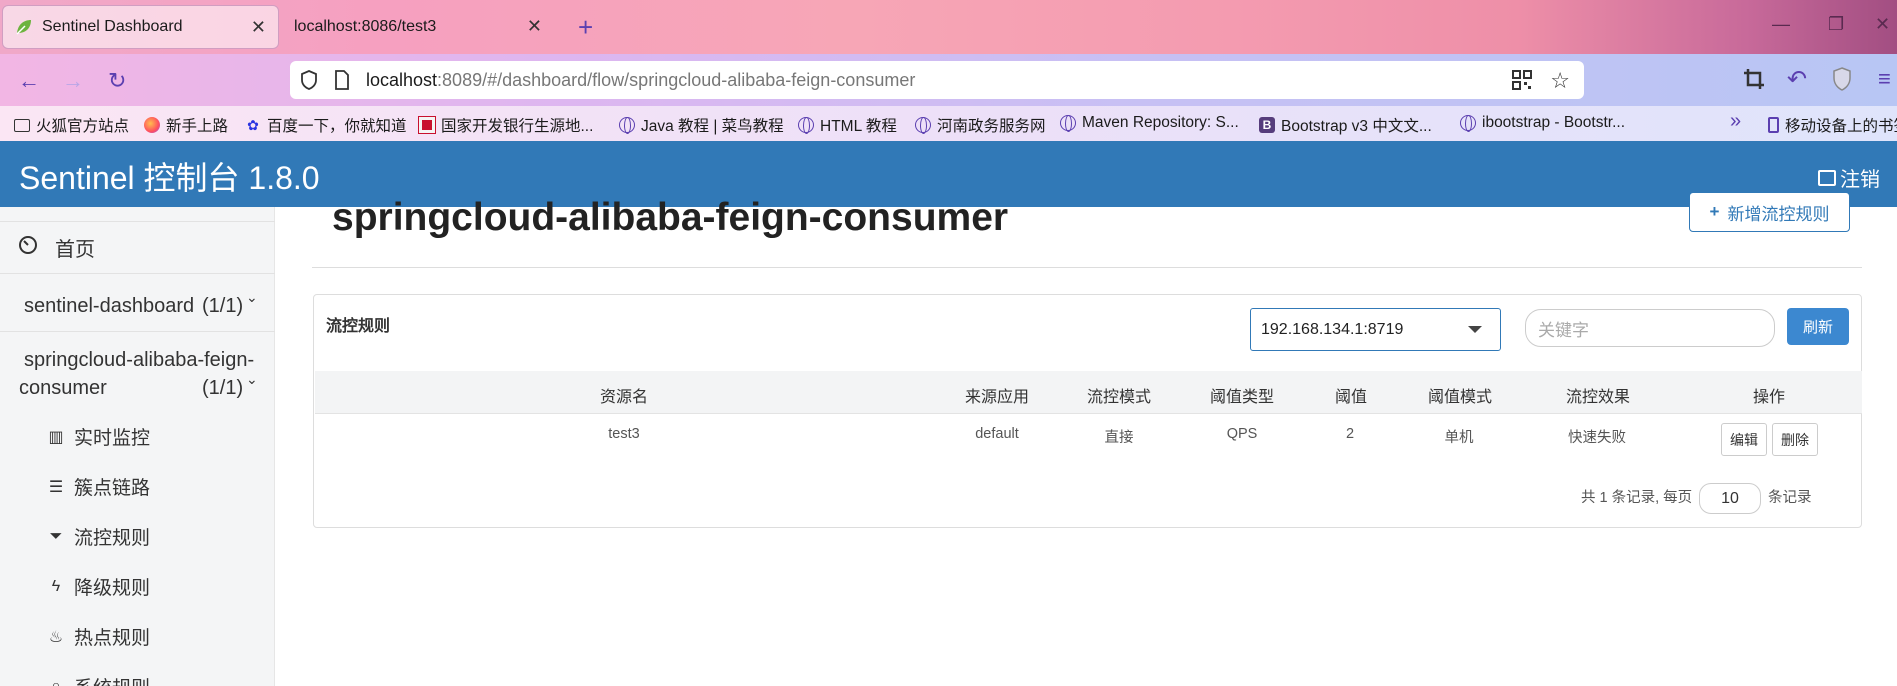 The width and height of the screenshot is (1897, 686). I want to click on machine-select: 192.168.134.1:8719, so click(1375, 329).